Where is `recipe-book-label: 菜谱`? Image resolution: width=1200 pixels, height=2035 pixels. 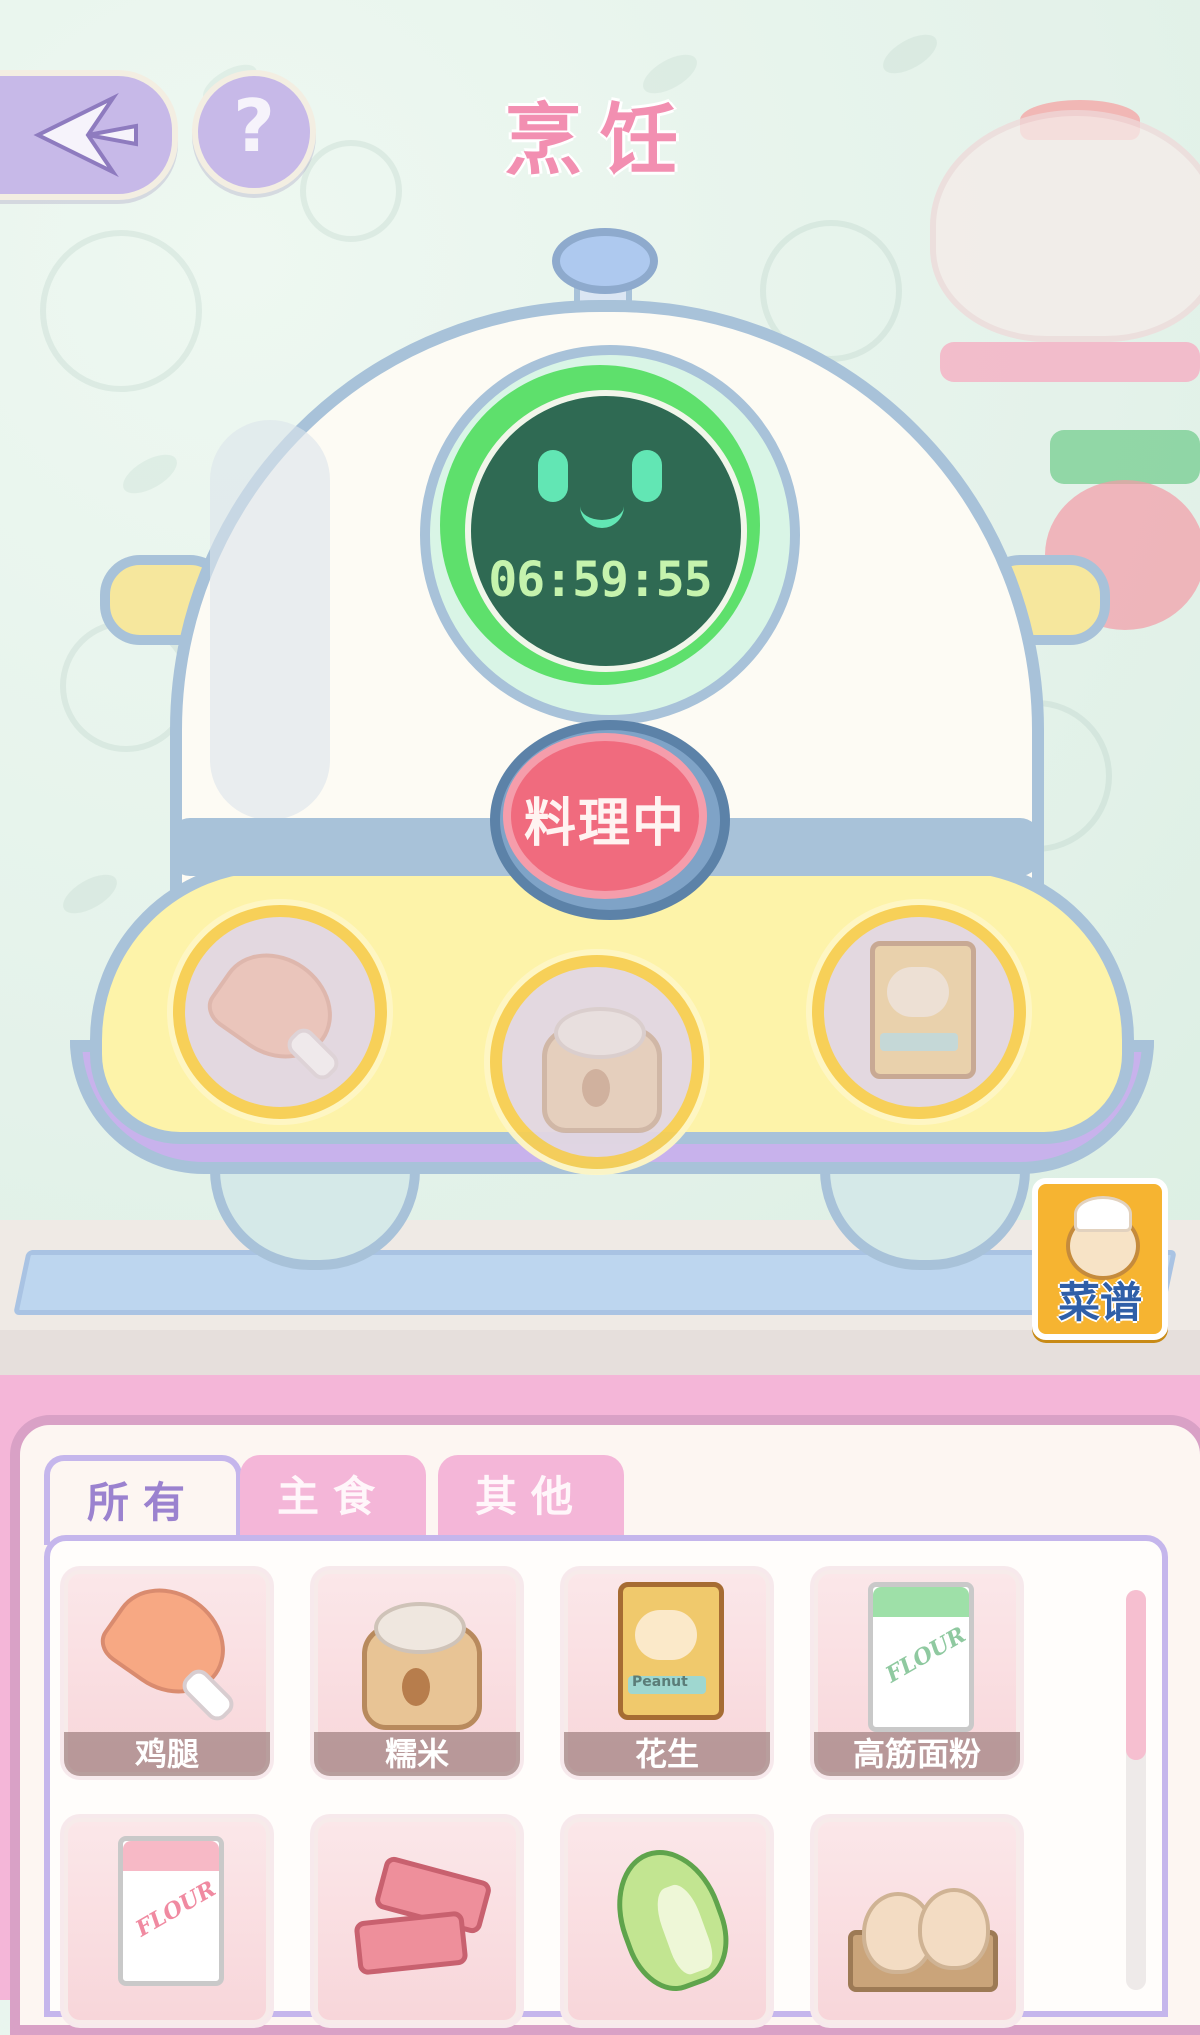
recipe-book-label: 菜谱 is located at coordinates (1099, 1302).